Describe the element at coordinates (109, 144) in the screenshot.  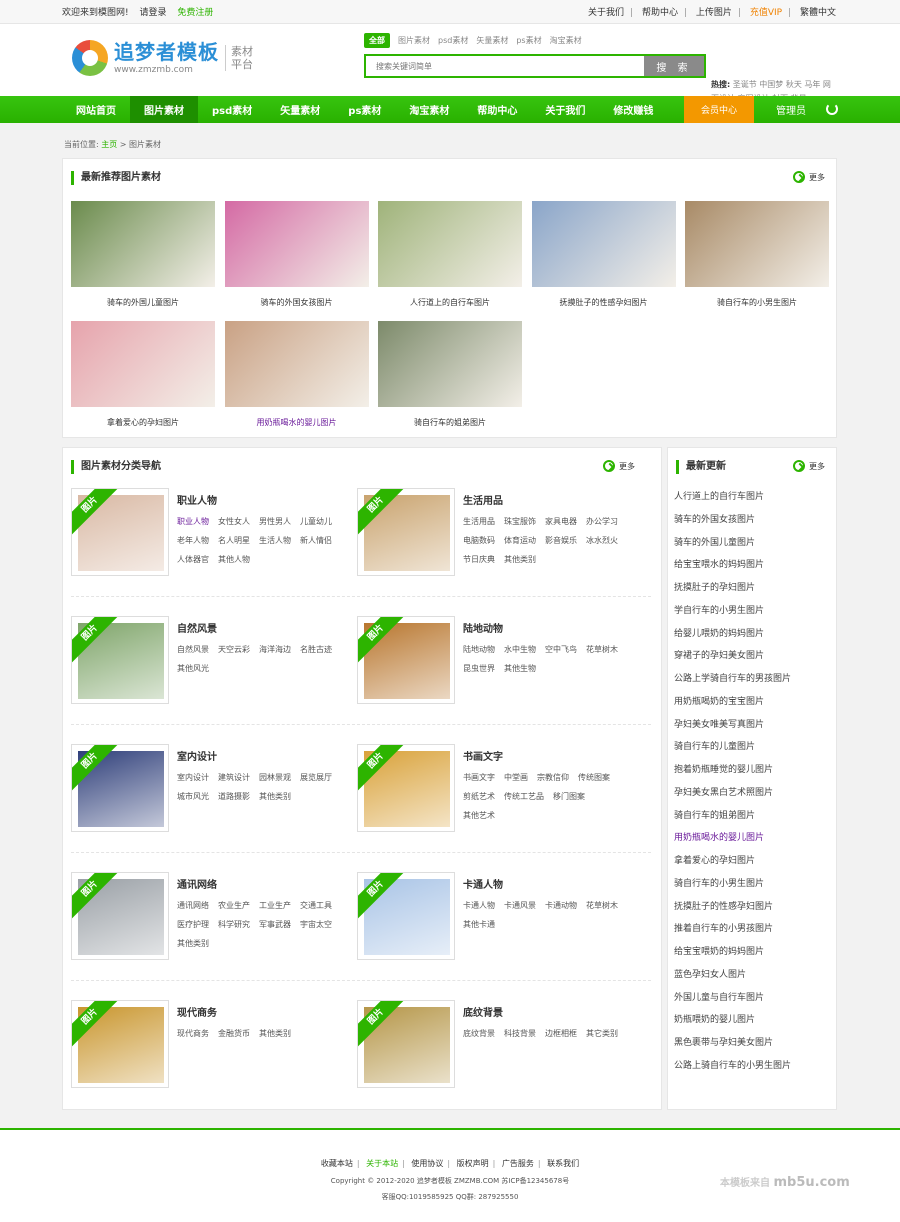
I see `breadcrumb-home: 主页` at that location.